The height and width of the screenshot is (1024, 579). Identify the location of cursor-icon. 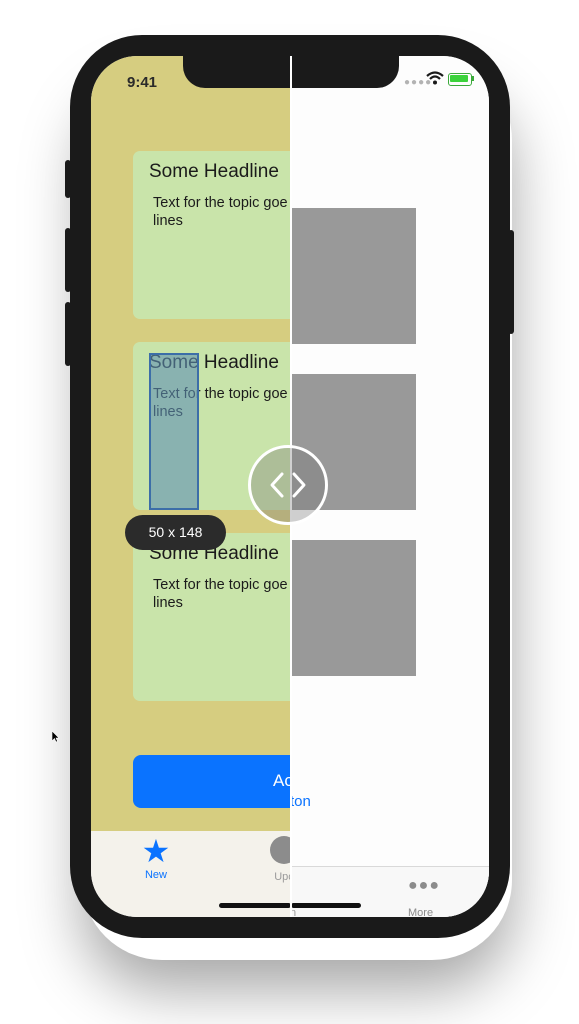
(55, 739).